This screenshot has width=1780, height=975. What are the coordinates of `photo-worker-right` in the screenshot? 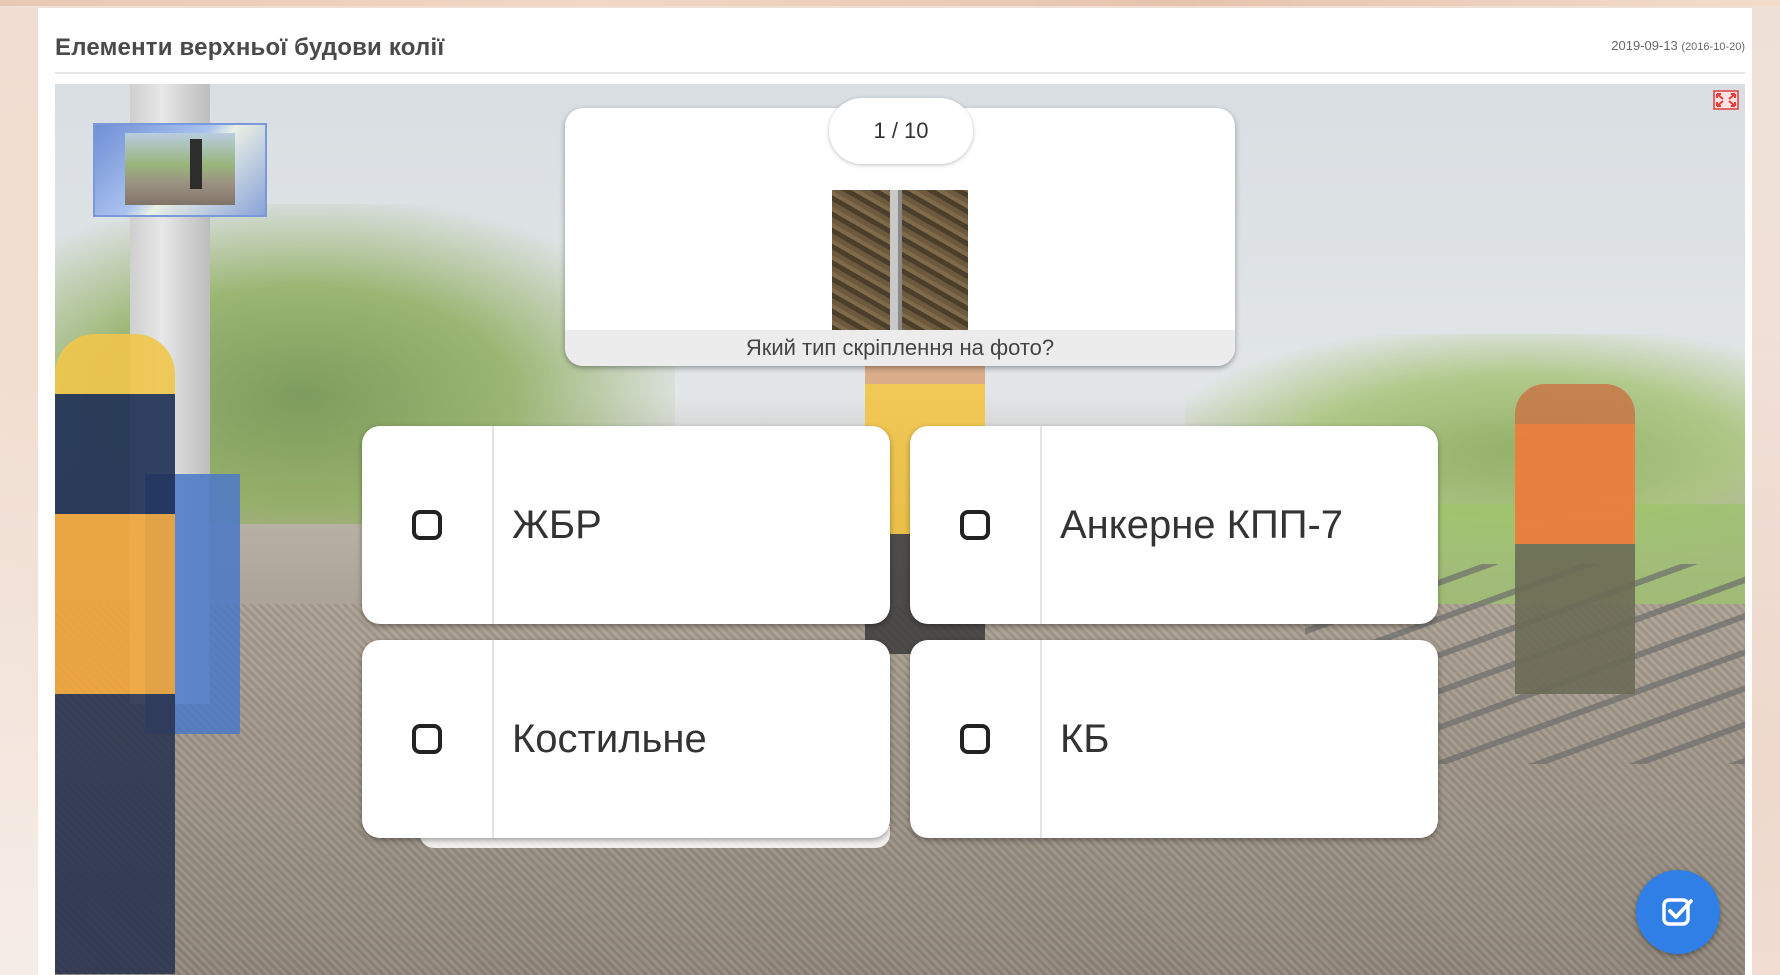 It's located at (1575, 539).